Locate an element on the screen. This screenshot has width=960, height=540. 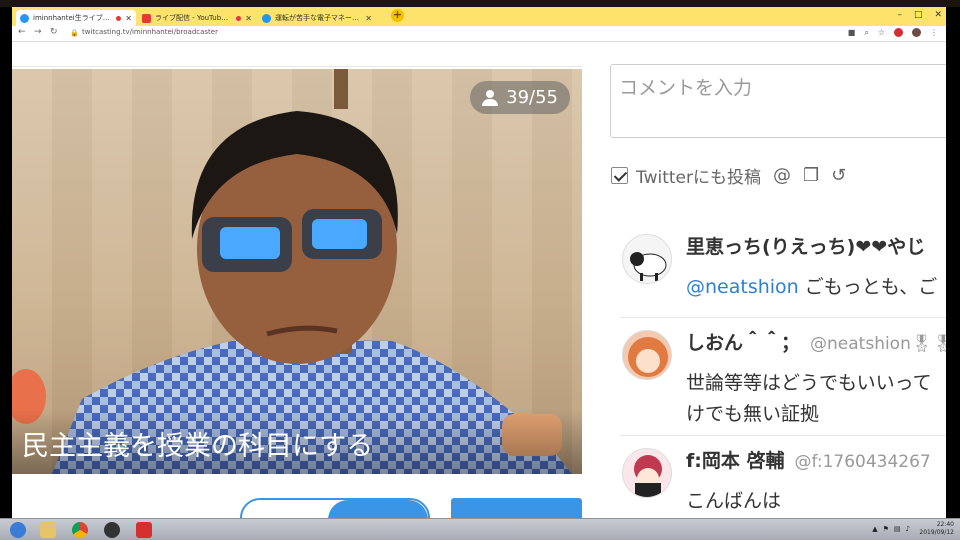
right-frame is located at coordinates (953, 262).